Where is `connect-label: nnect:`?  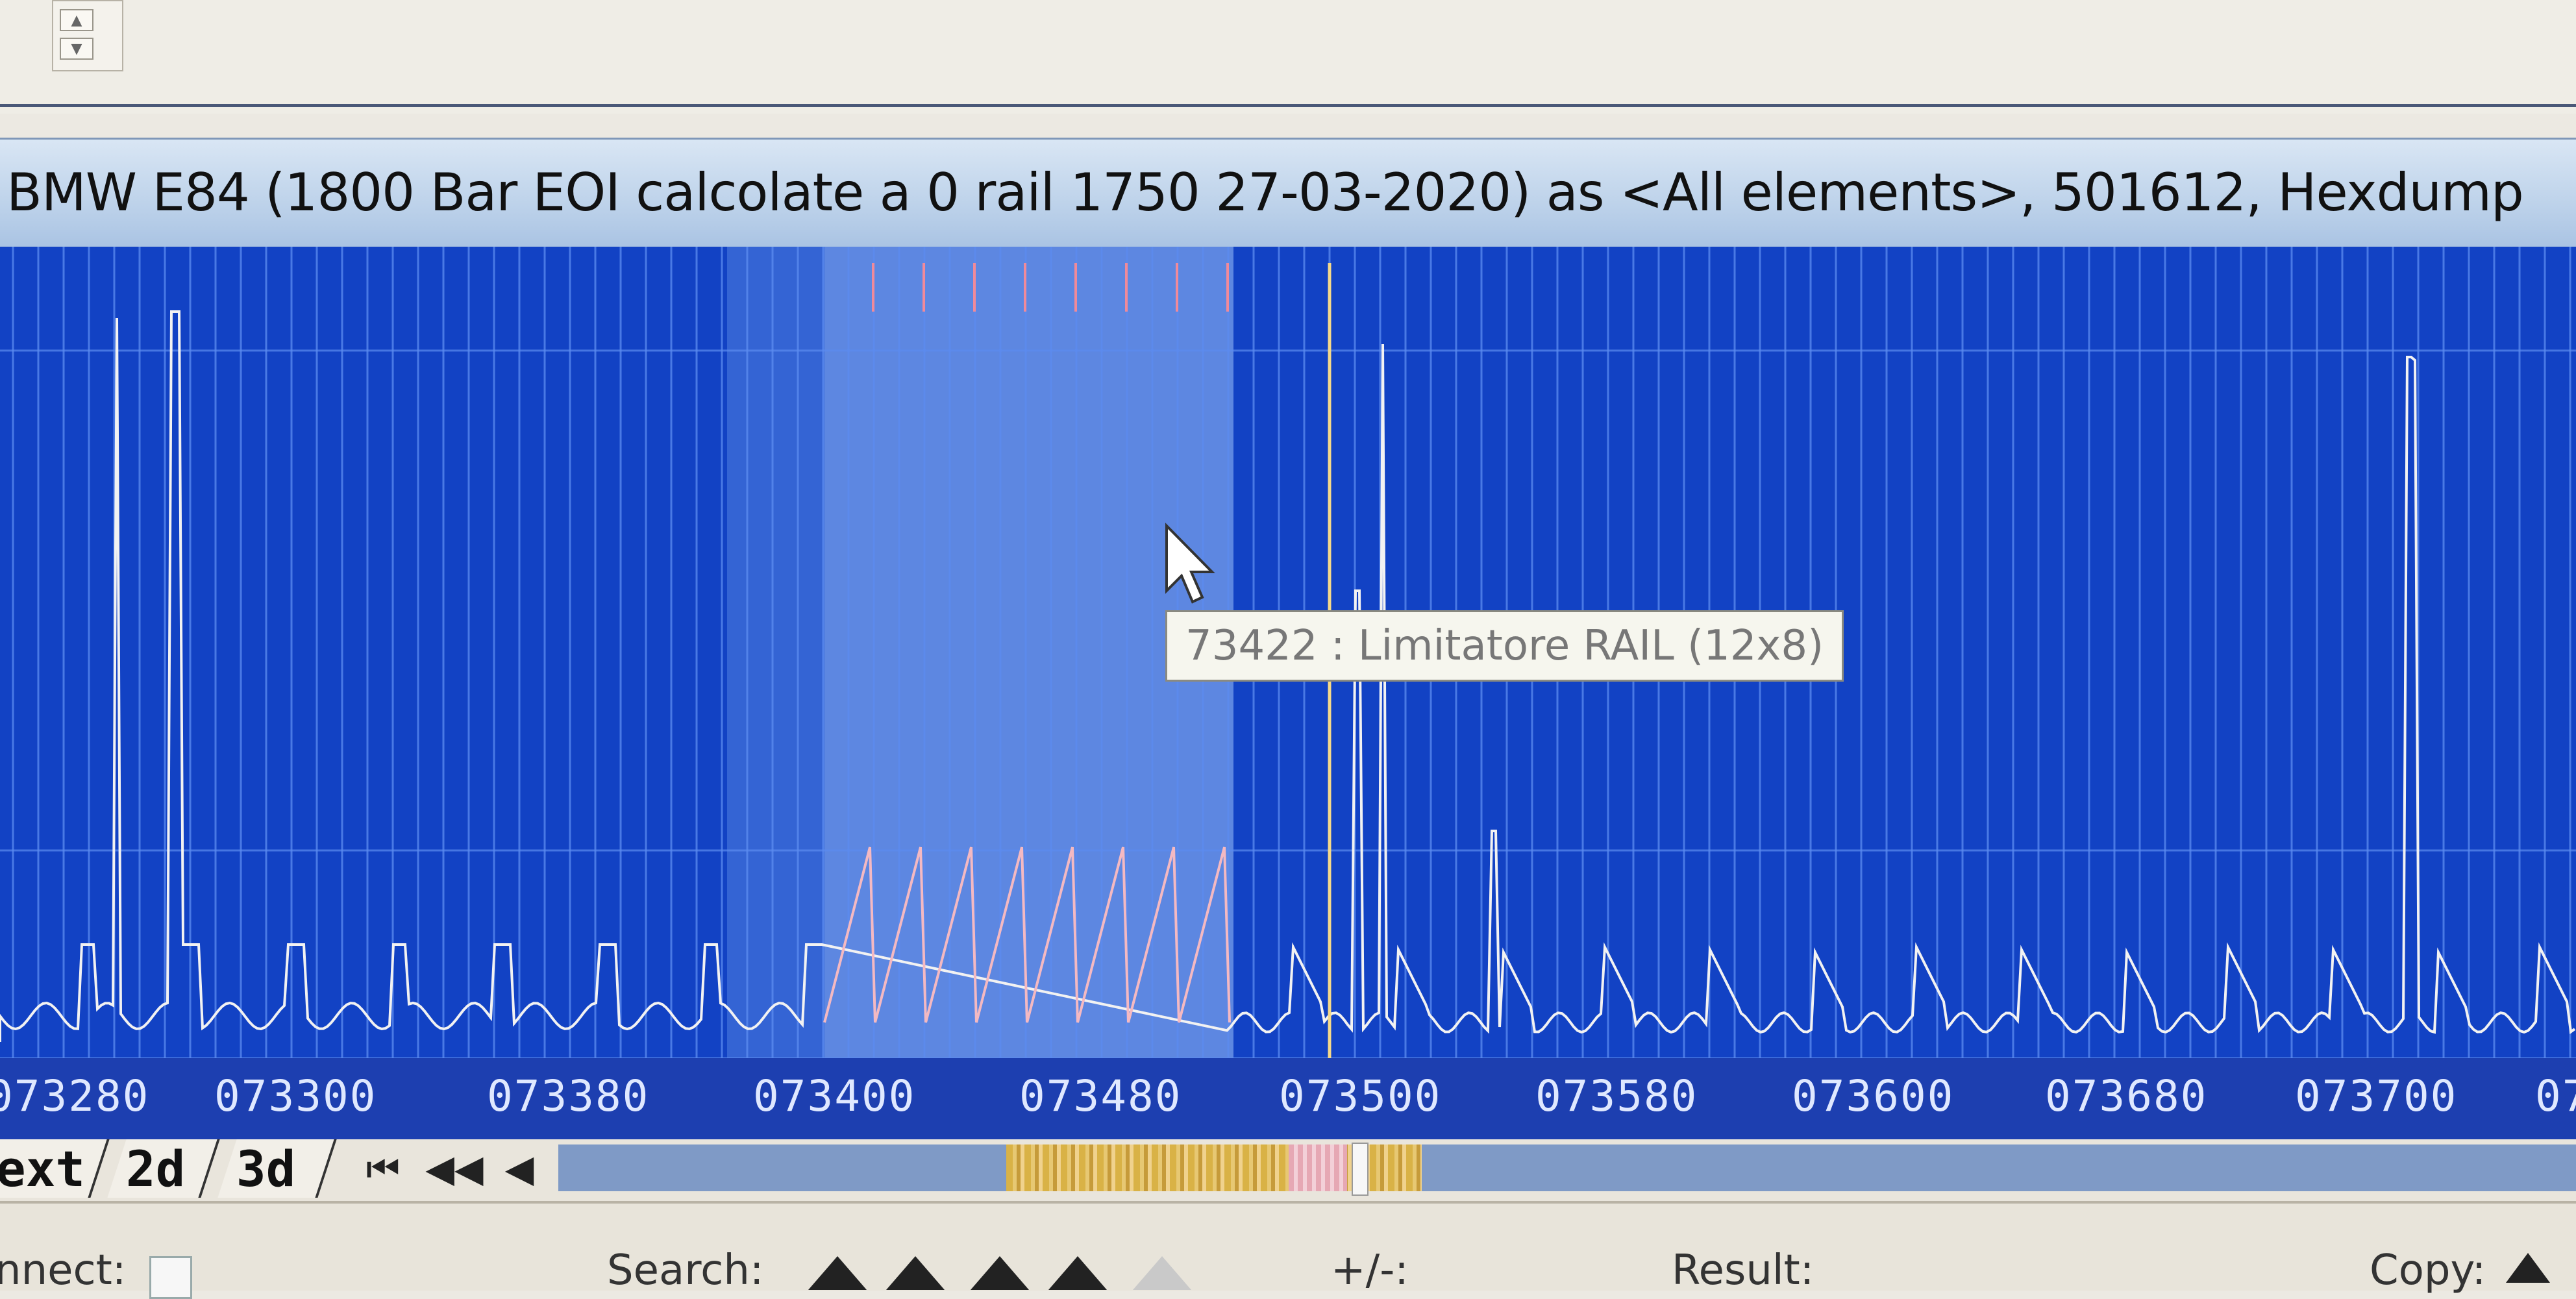
connect-label: nnect: is located at coordinates (63, 1270).